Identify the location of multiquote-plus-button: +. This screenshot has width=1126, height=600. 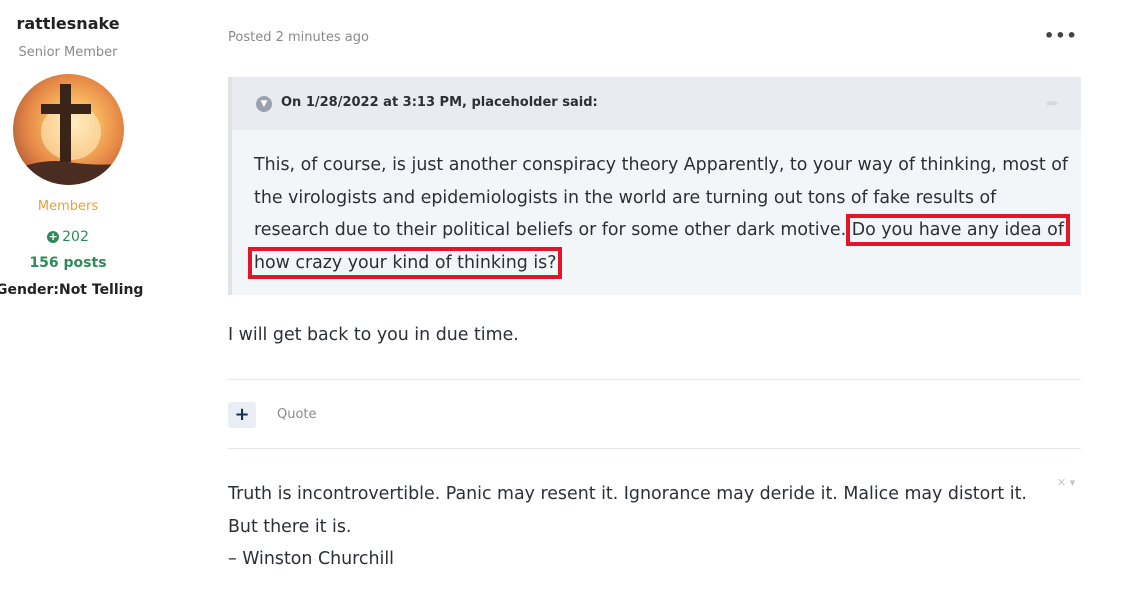
(242, 415).